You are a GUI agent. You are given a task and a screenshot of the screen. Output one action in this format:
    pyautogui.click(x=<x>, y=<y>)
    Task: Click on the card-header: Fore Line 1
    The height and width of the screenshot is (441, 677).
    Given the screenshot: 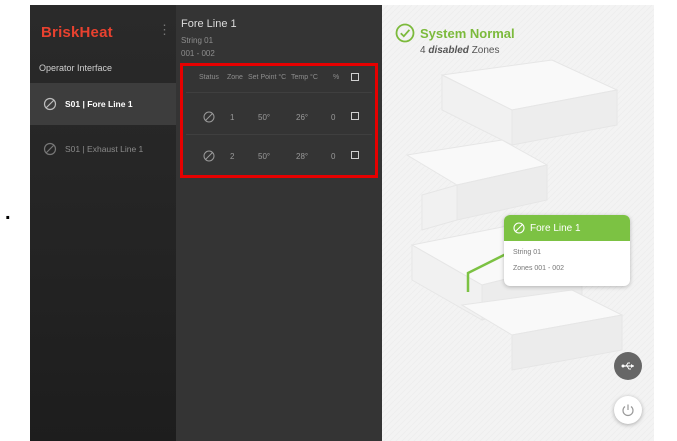 What is the action you would take?
    pyautogui.click(x=567, y=228)
    